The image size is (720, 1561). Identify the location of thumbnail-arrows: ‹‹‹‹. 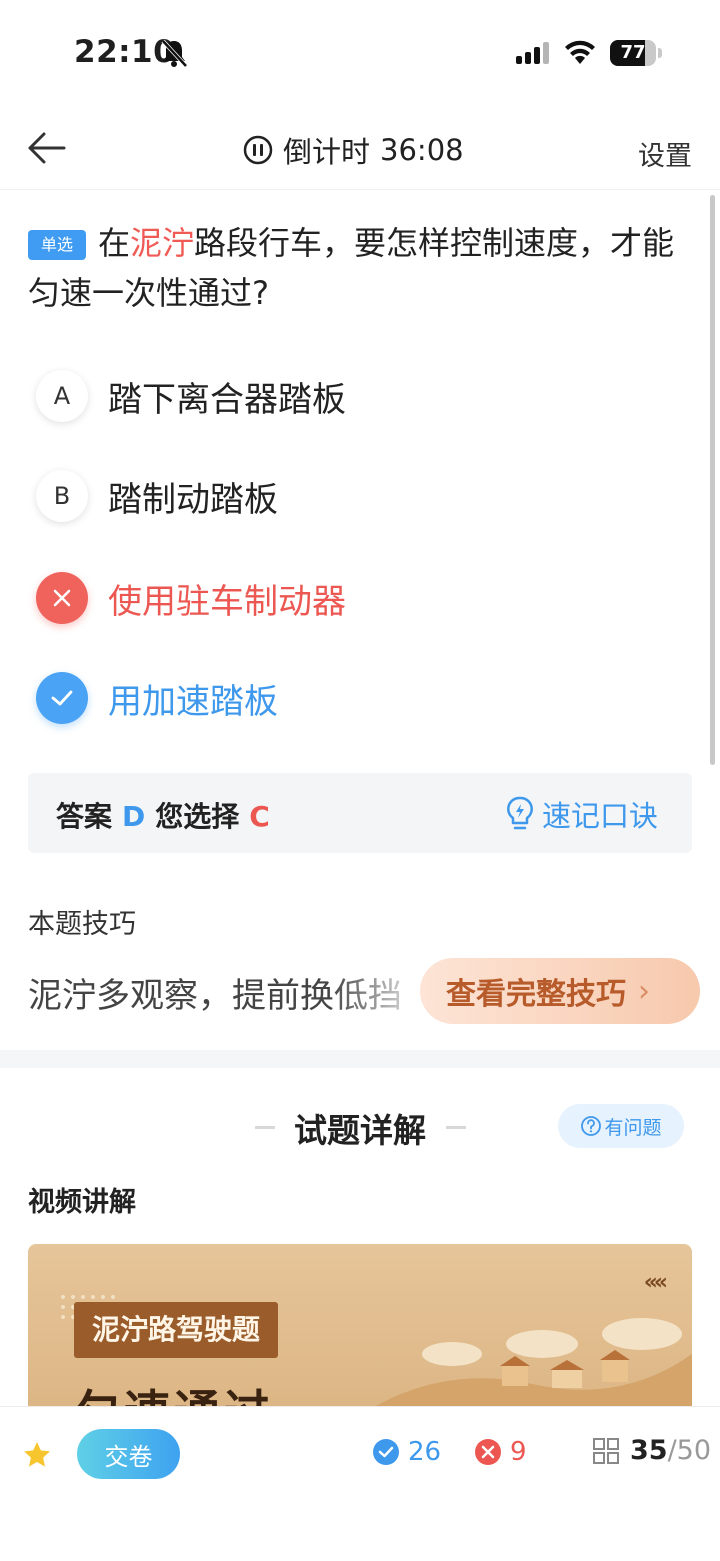
(655, 1282).